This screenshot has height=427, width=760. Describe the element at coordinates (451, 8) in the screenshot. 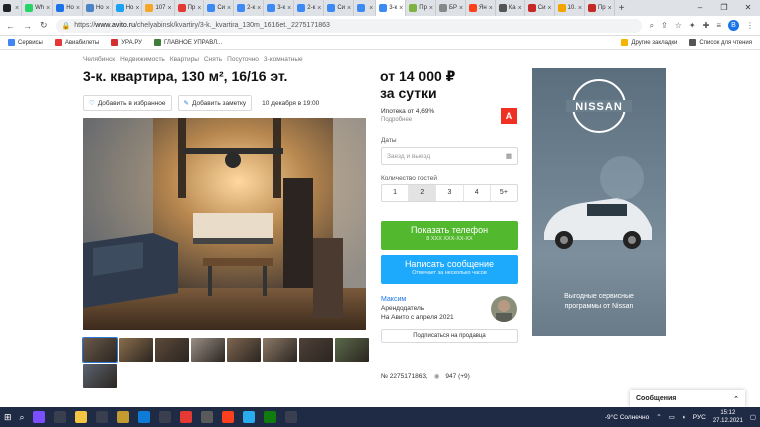

I see `browser-tab: БР ×` at that location.